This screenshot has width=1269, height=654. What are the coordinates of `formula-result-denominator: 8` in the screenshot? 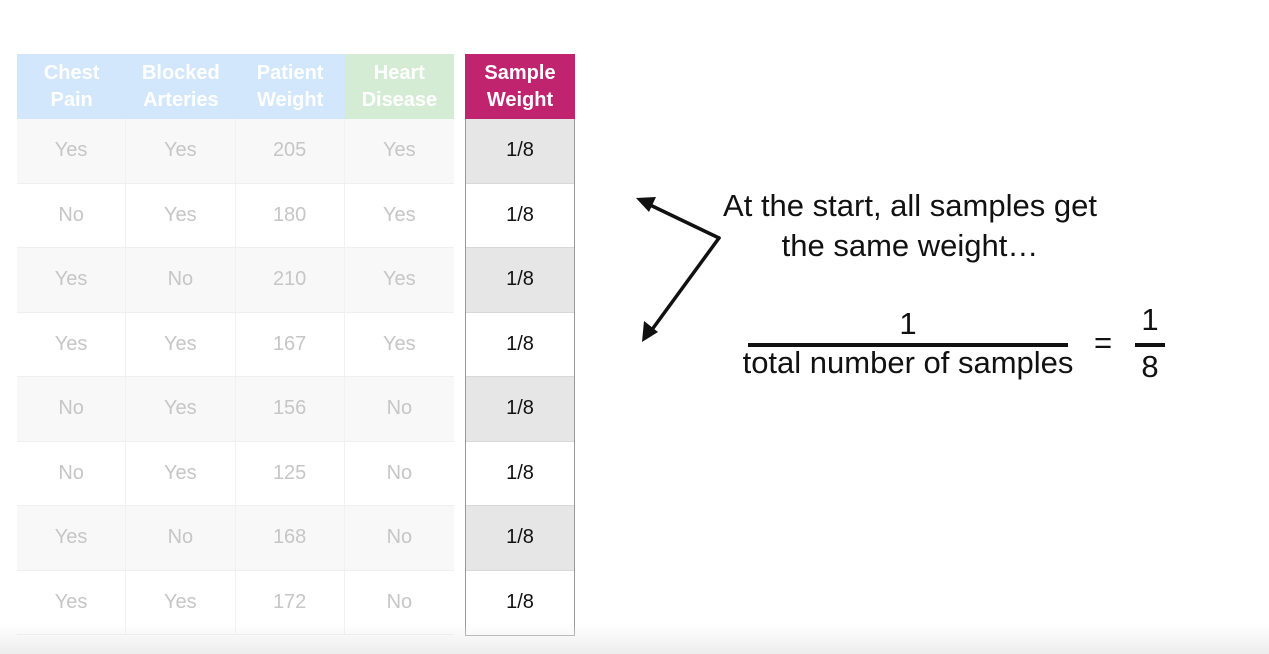 It's located at (1150, 366).